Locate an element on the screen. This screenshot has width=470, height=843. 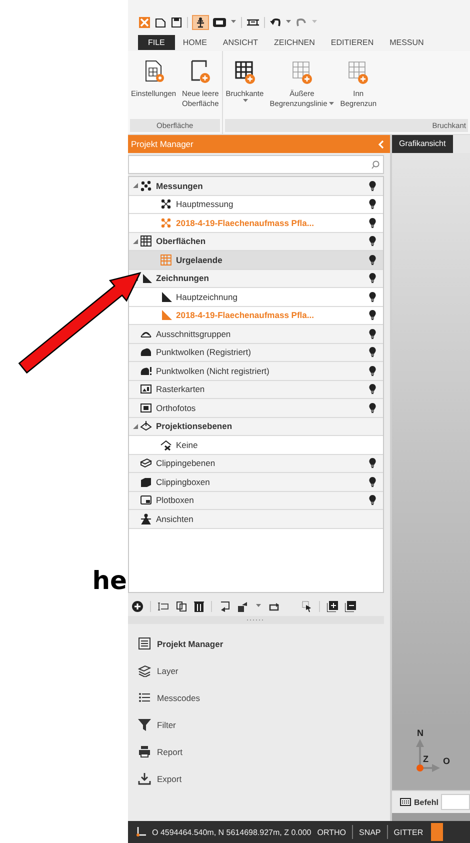
cube-icon is located at coordinates (146, 482).